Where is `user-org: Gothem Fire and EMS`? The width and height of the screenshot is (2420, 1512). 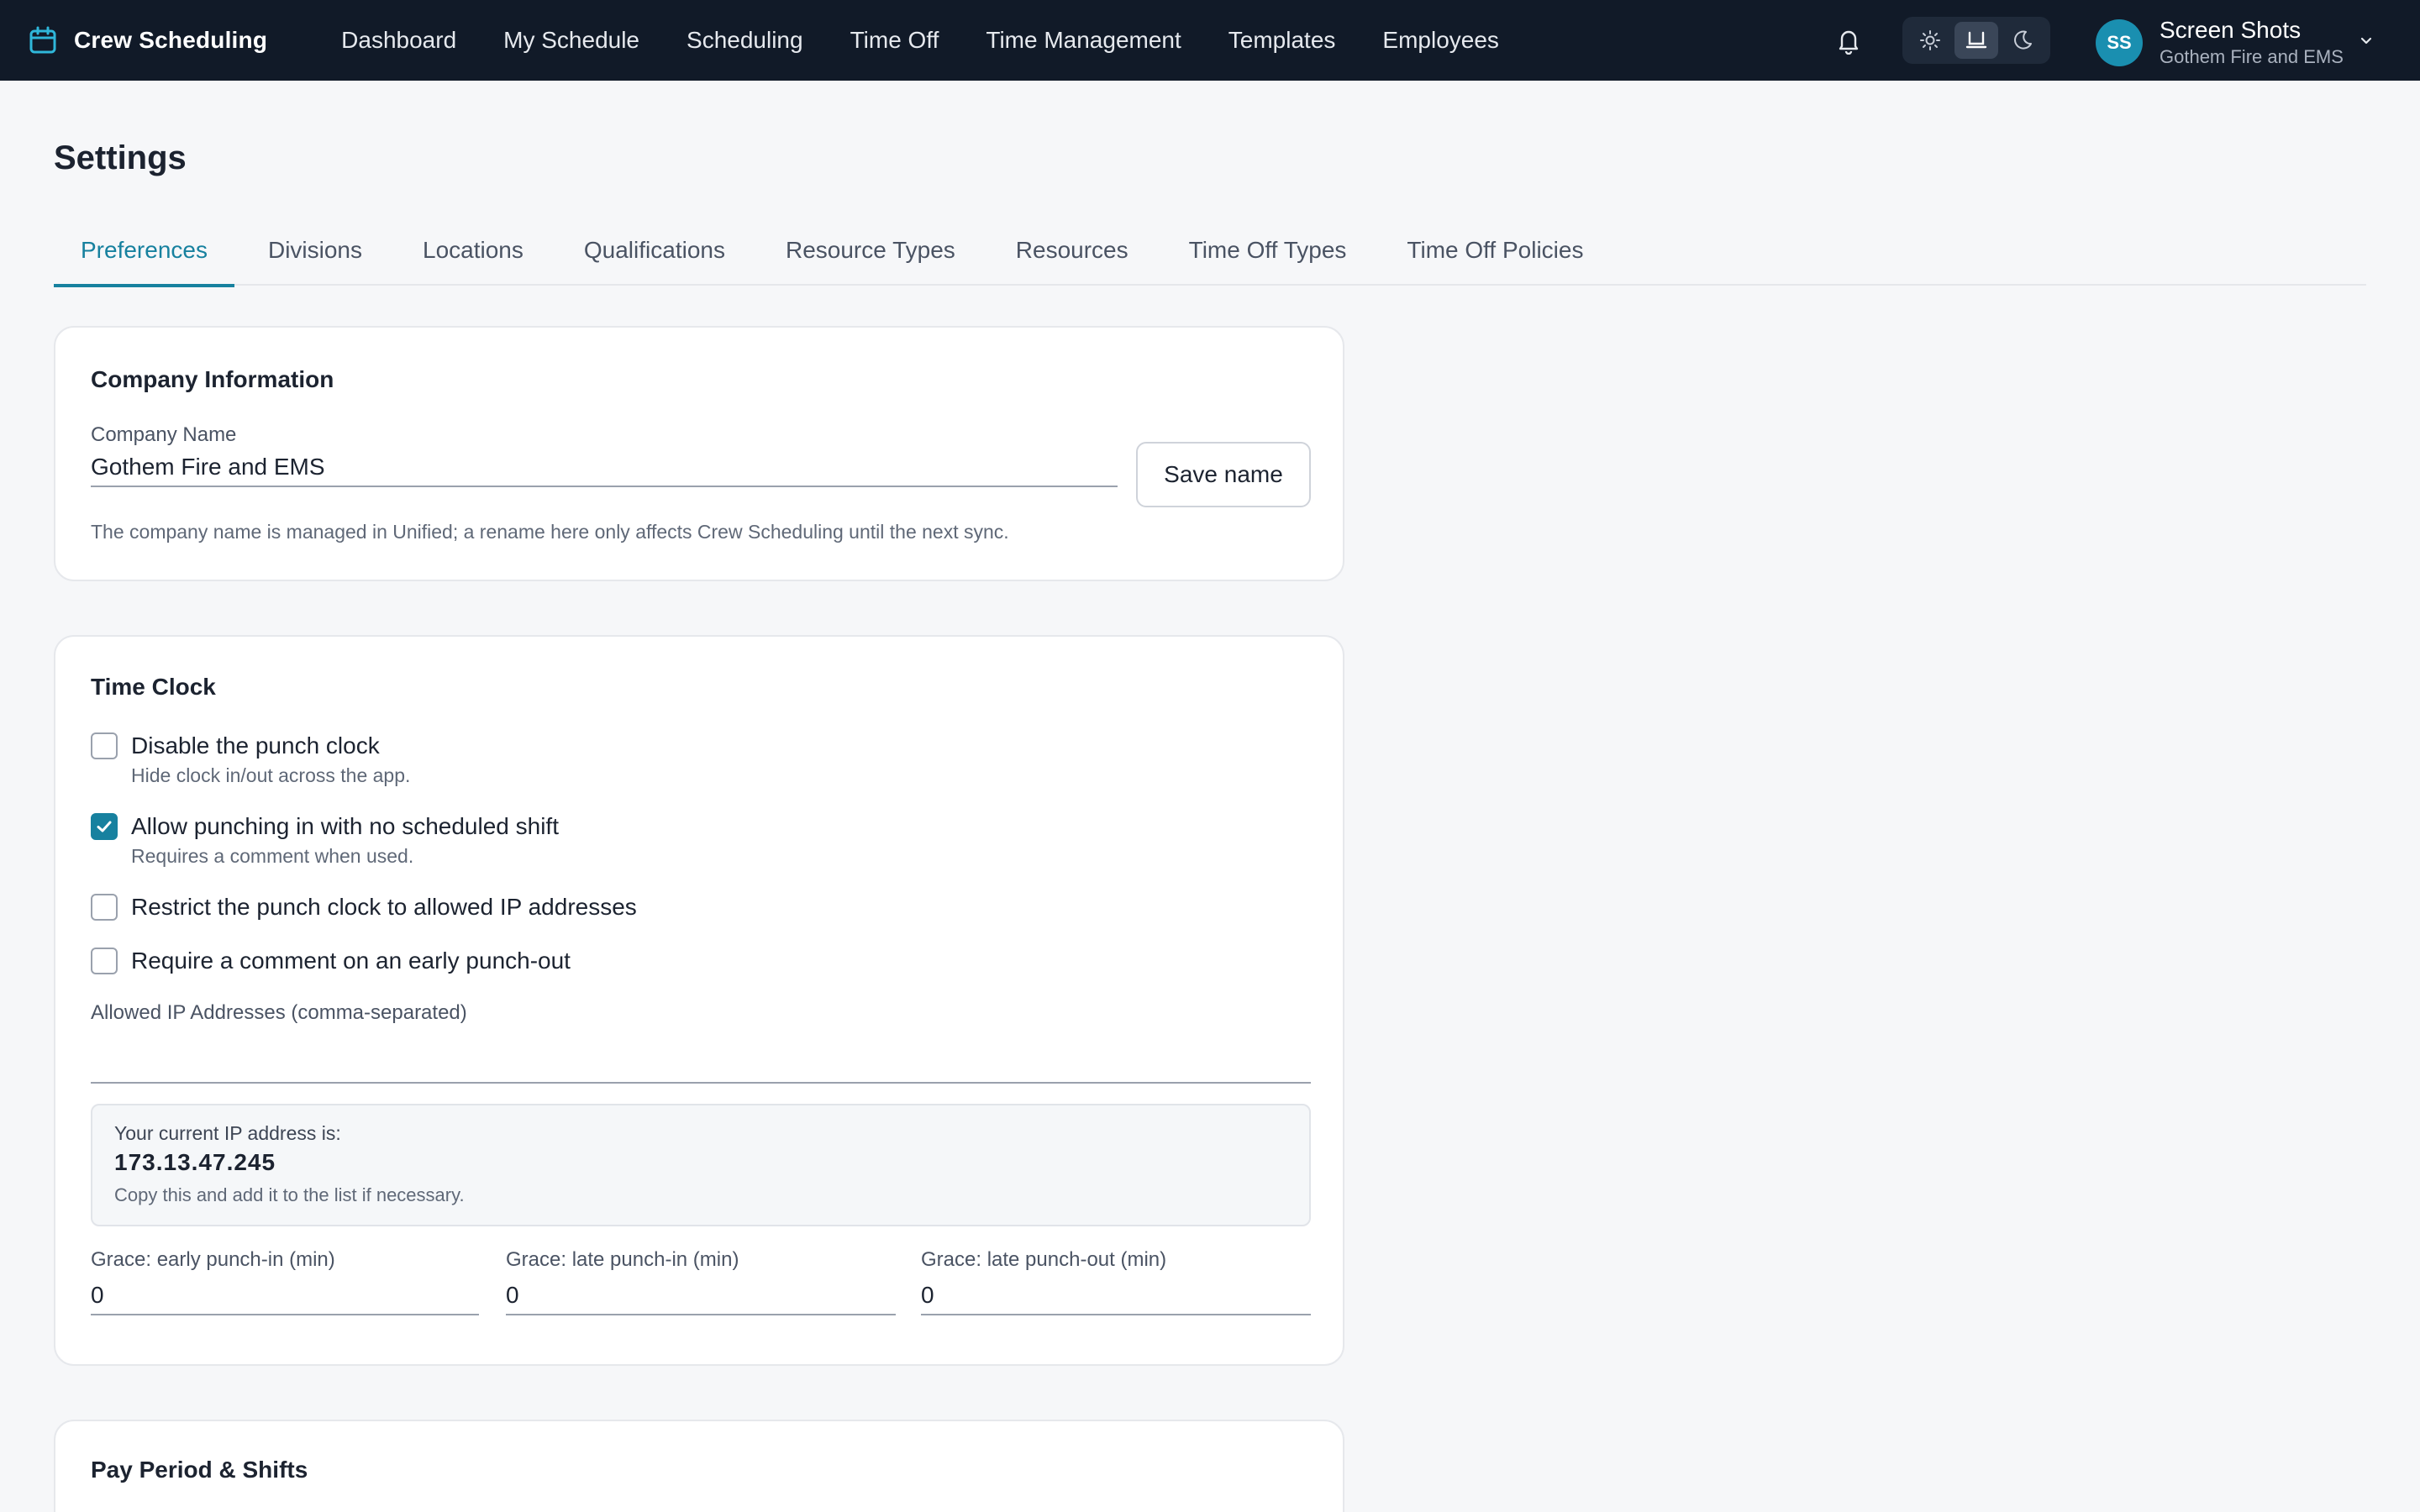
user-org: Gothem Fire and EMS is located at coordinates (2252, 56).